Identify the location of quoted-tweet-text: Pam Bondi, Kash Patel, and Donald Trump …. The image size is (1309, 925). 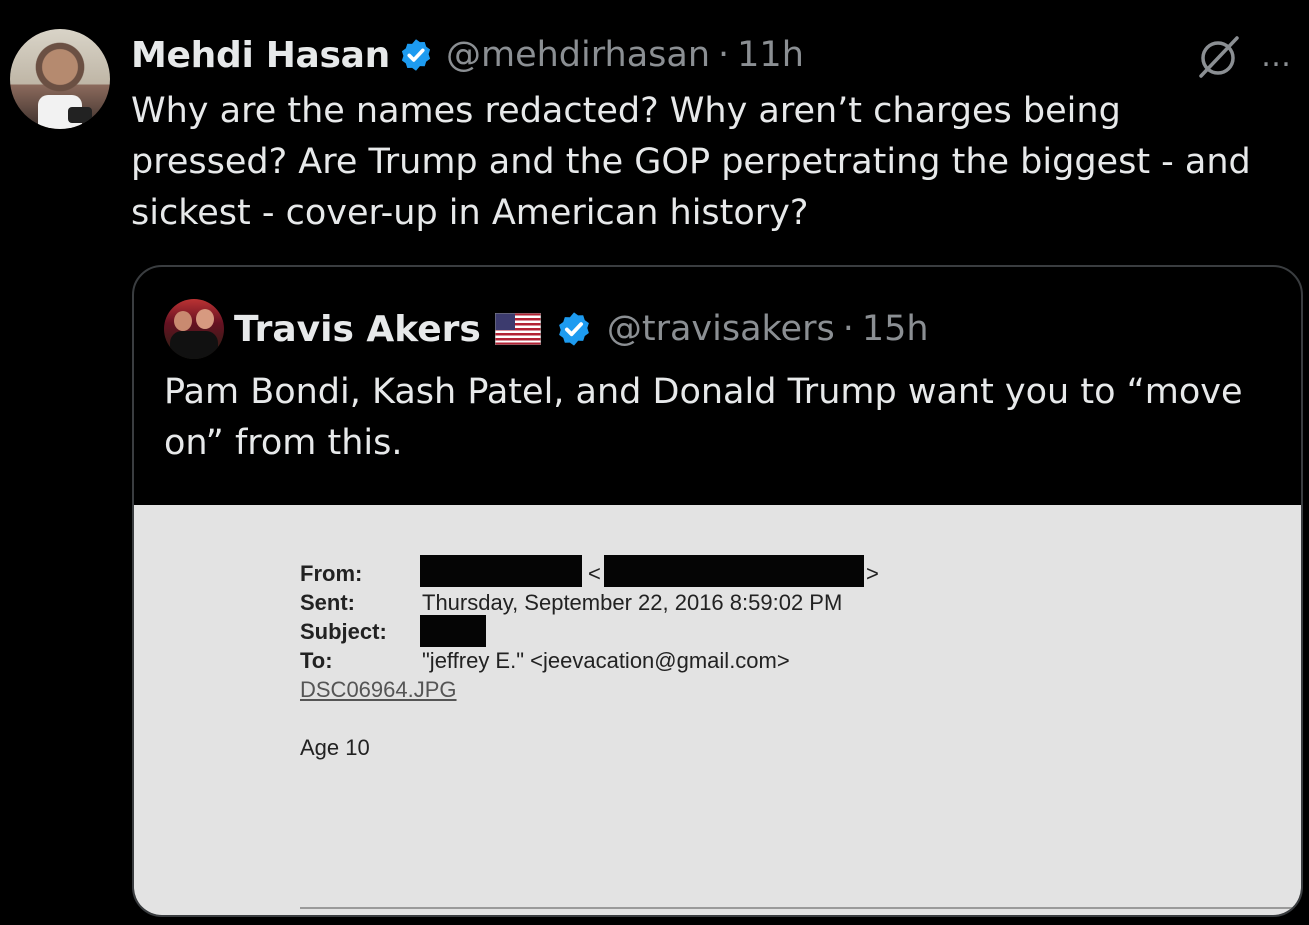
(703, 417).